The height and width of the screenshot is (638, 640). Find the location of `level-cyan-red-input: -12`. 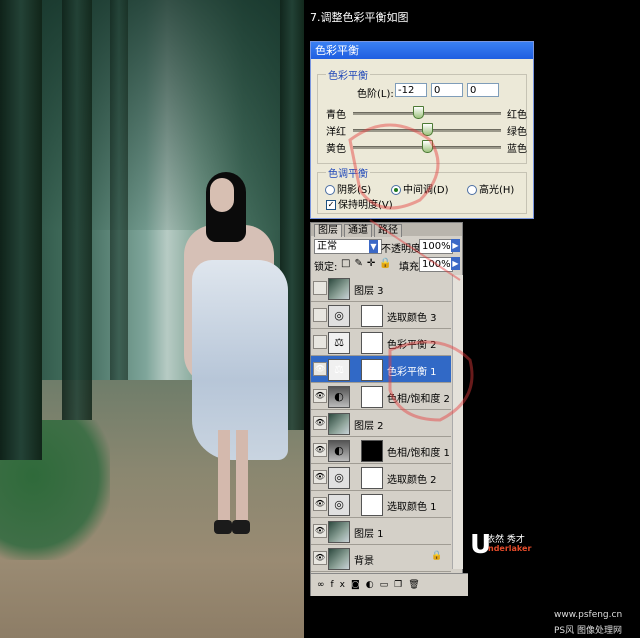

level-cyan-red-input: -12 is located at coordinates (411, 90).